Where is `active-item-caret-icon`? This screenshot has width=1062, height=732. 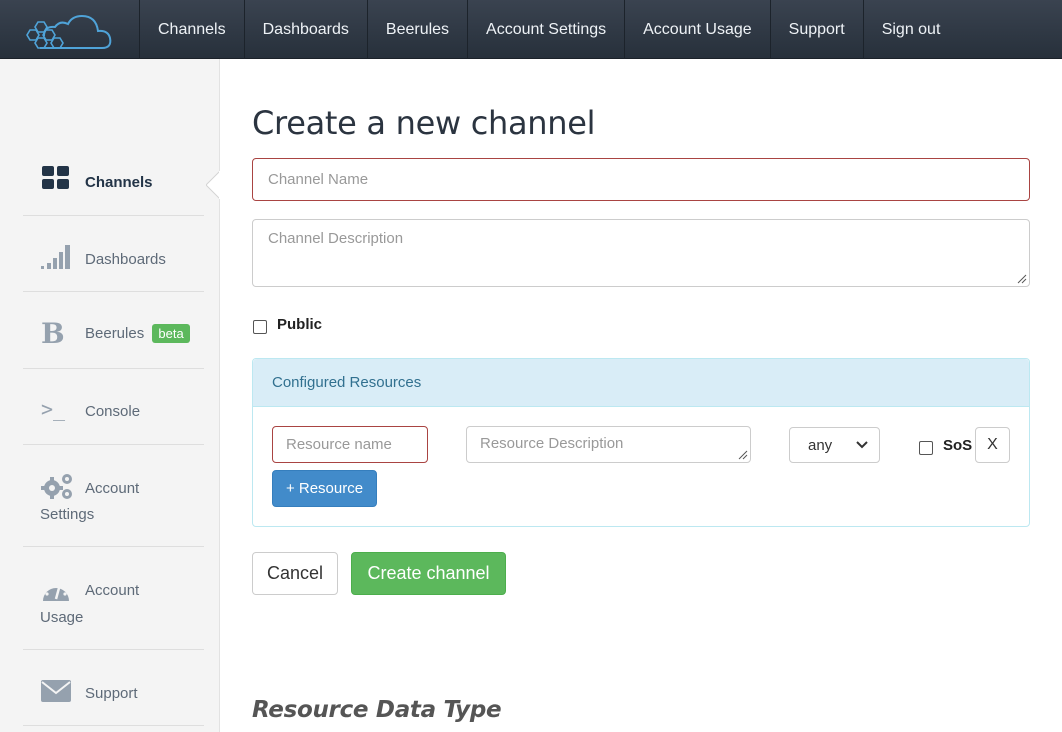
active-item-caret-icon is located at coordinates (213, 185).